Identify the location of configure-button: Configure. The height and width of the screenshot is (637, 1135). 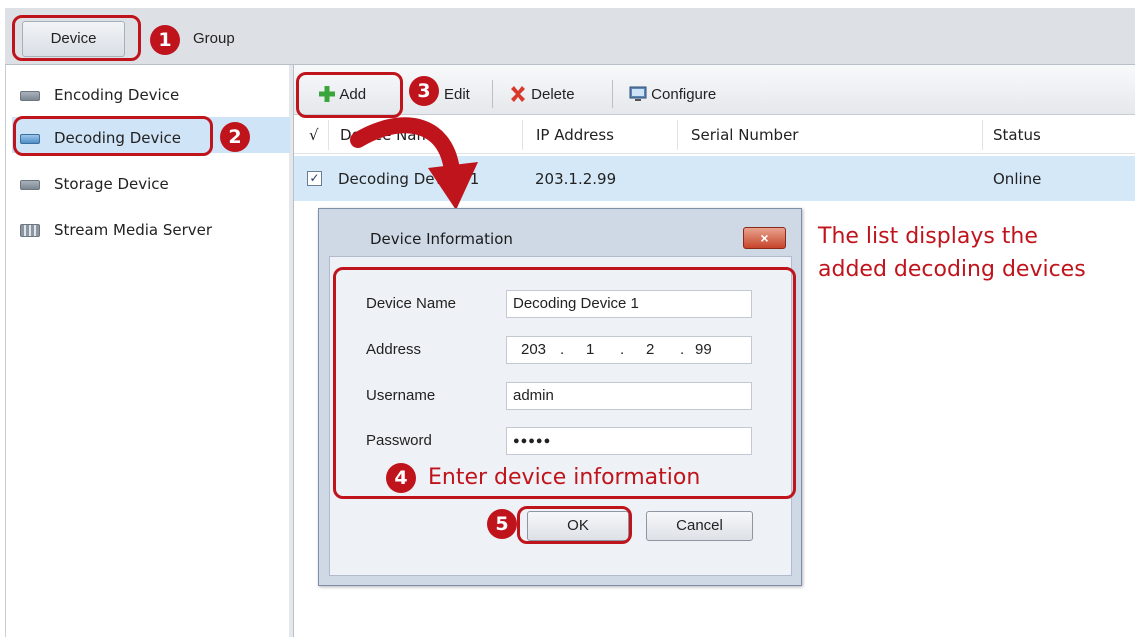
(672, 95).